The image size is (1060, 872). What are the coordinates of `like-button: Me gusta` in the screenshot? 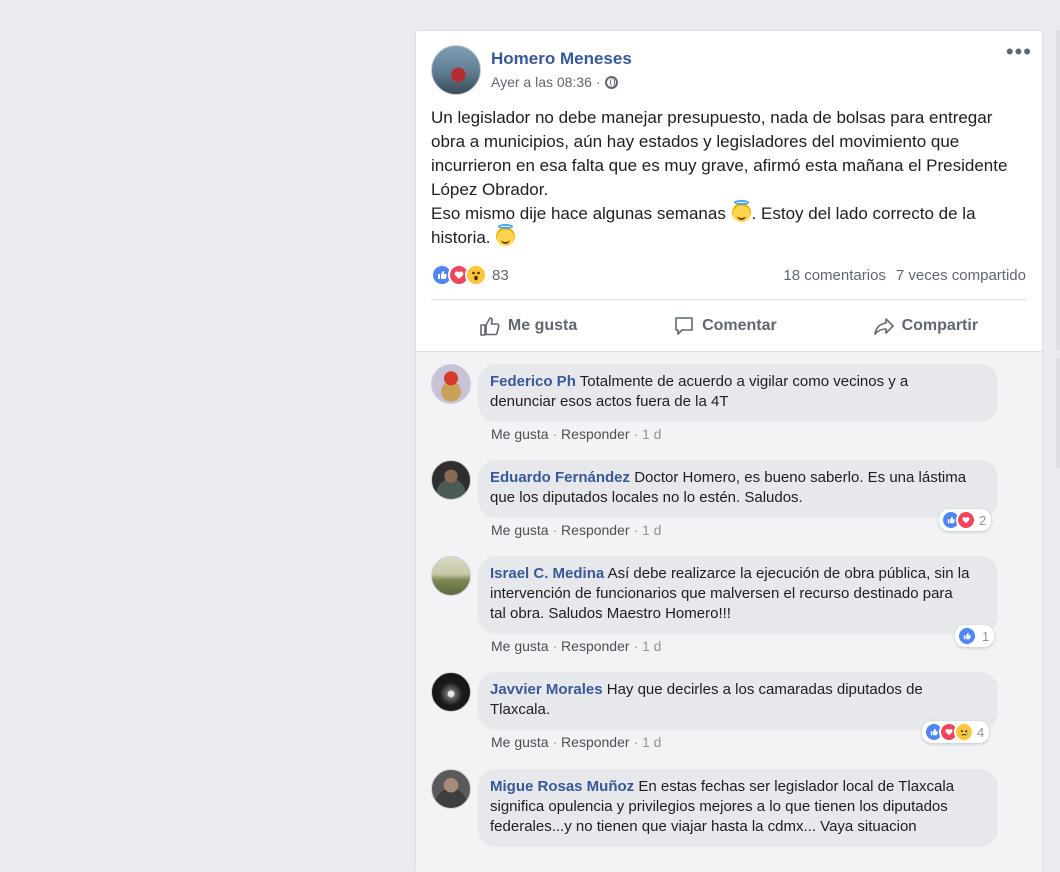 It's located at (528, 326).